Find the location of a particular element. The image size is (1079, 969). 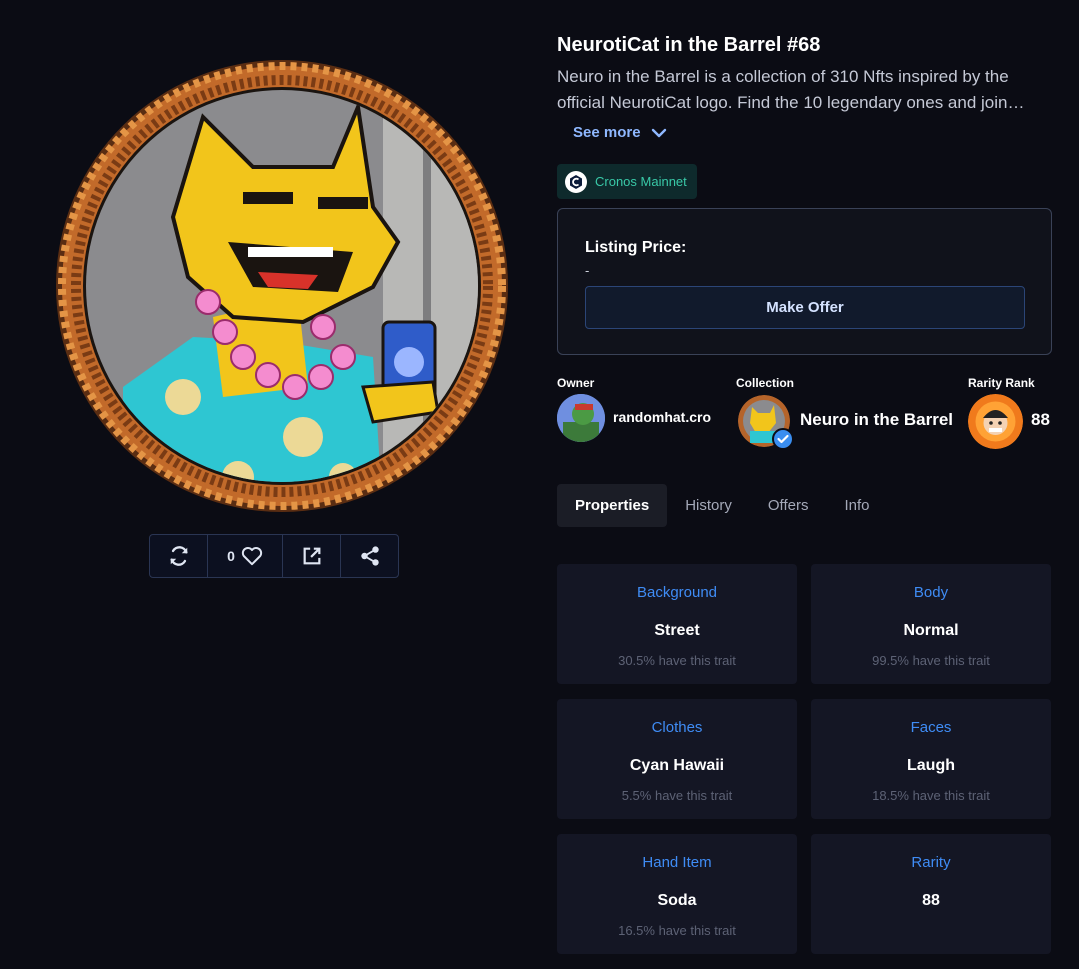

trait-value: Soda is located at coordinates (677, 900).